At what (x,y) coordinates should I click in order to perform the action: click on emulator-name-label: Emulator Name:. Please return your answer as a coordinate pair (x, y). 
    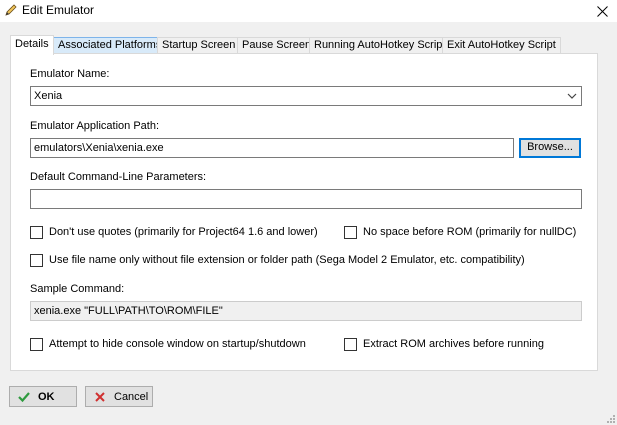
    Looking at the image, I should click on (70, 74).